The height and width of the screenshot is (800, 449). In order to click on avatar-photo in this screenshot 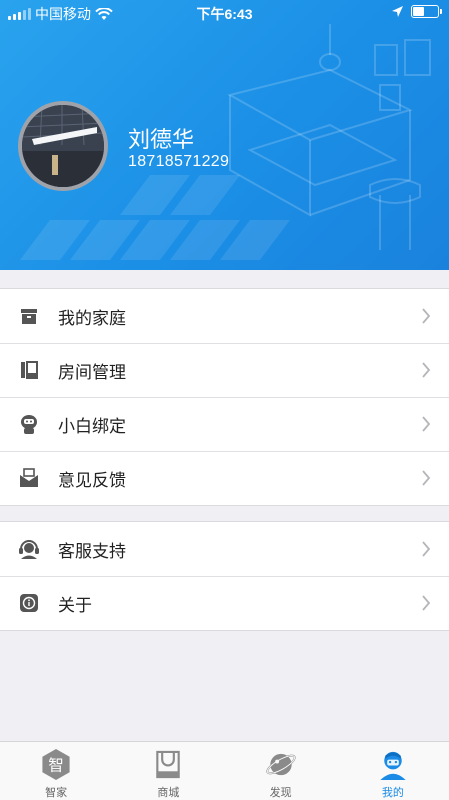, I will do `click(63, 146)`.